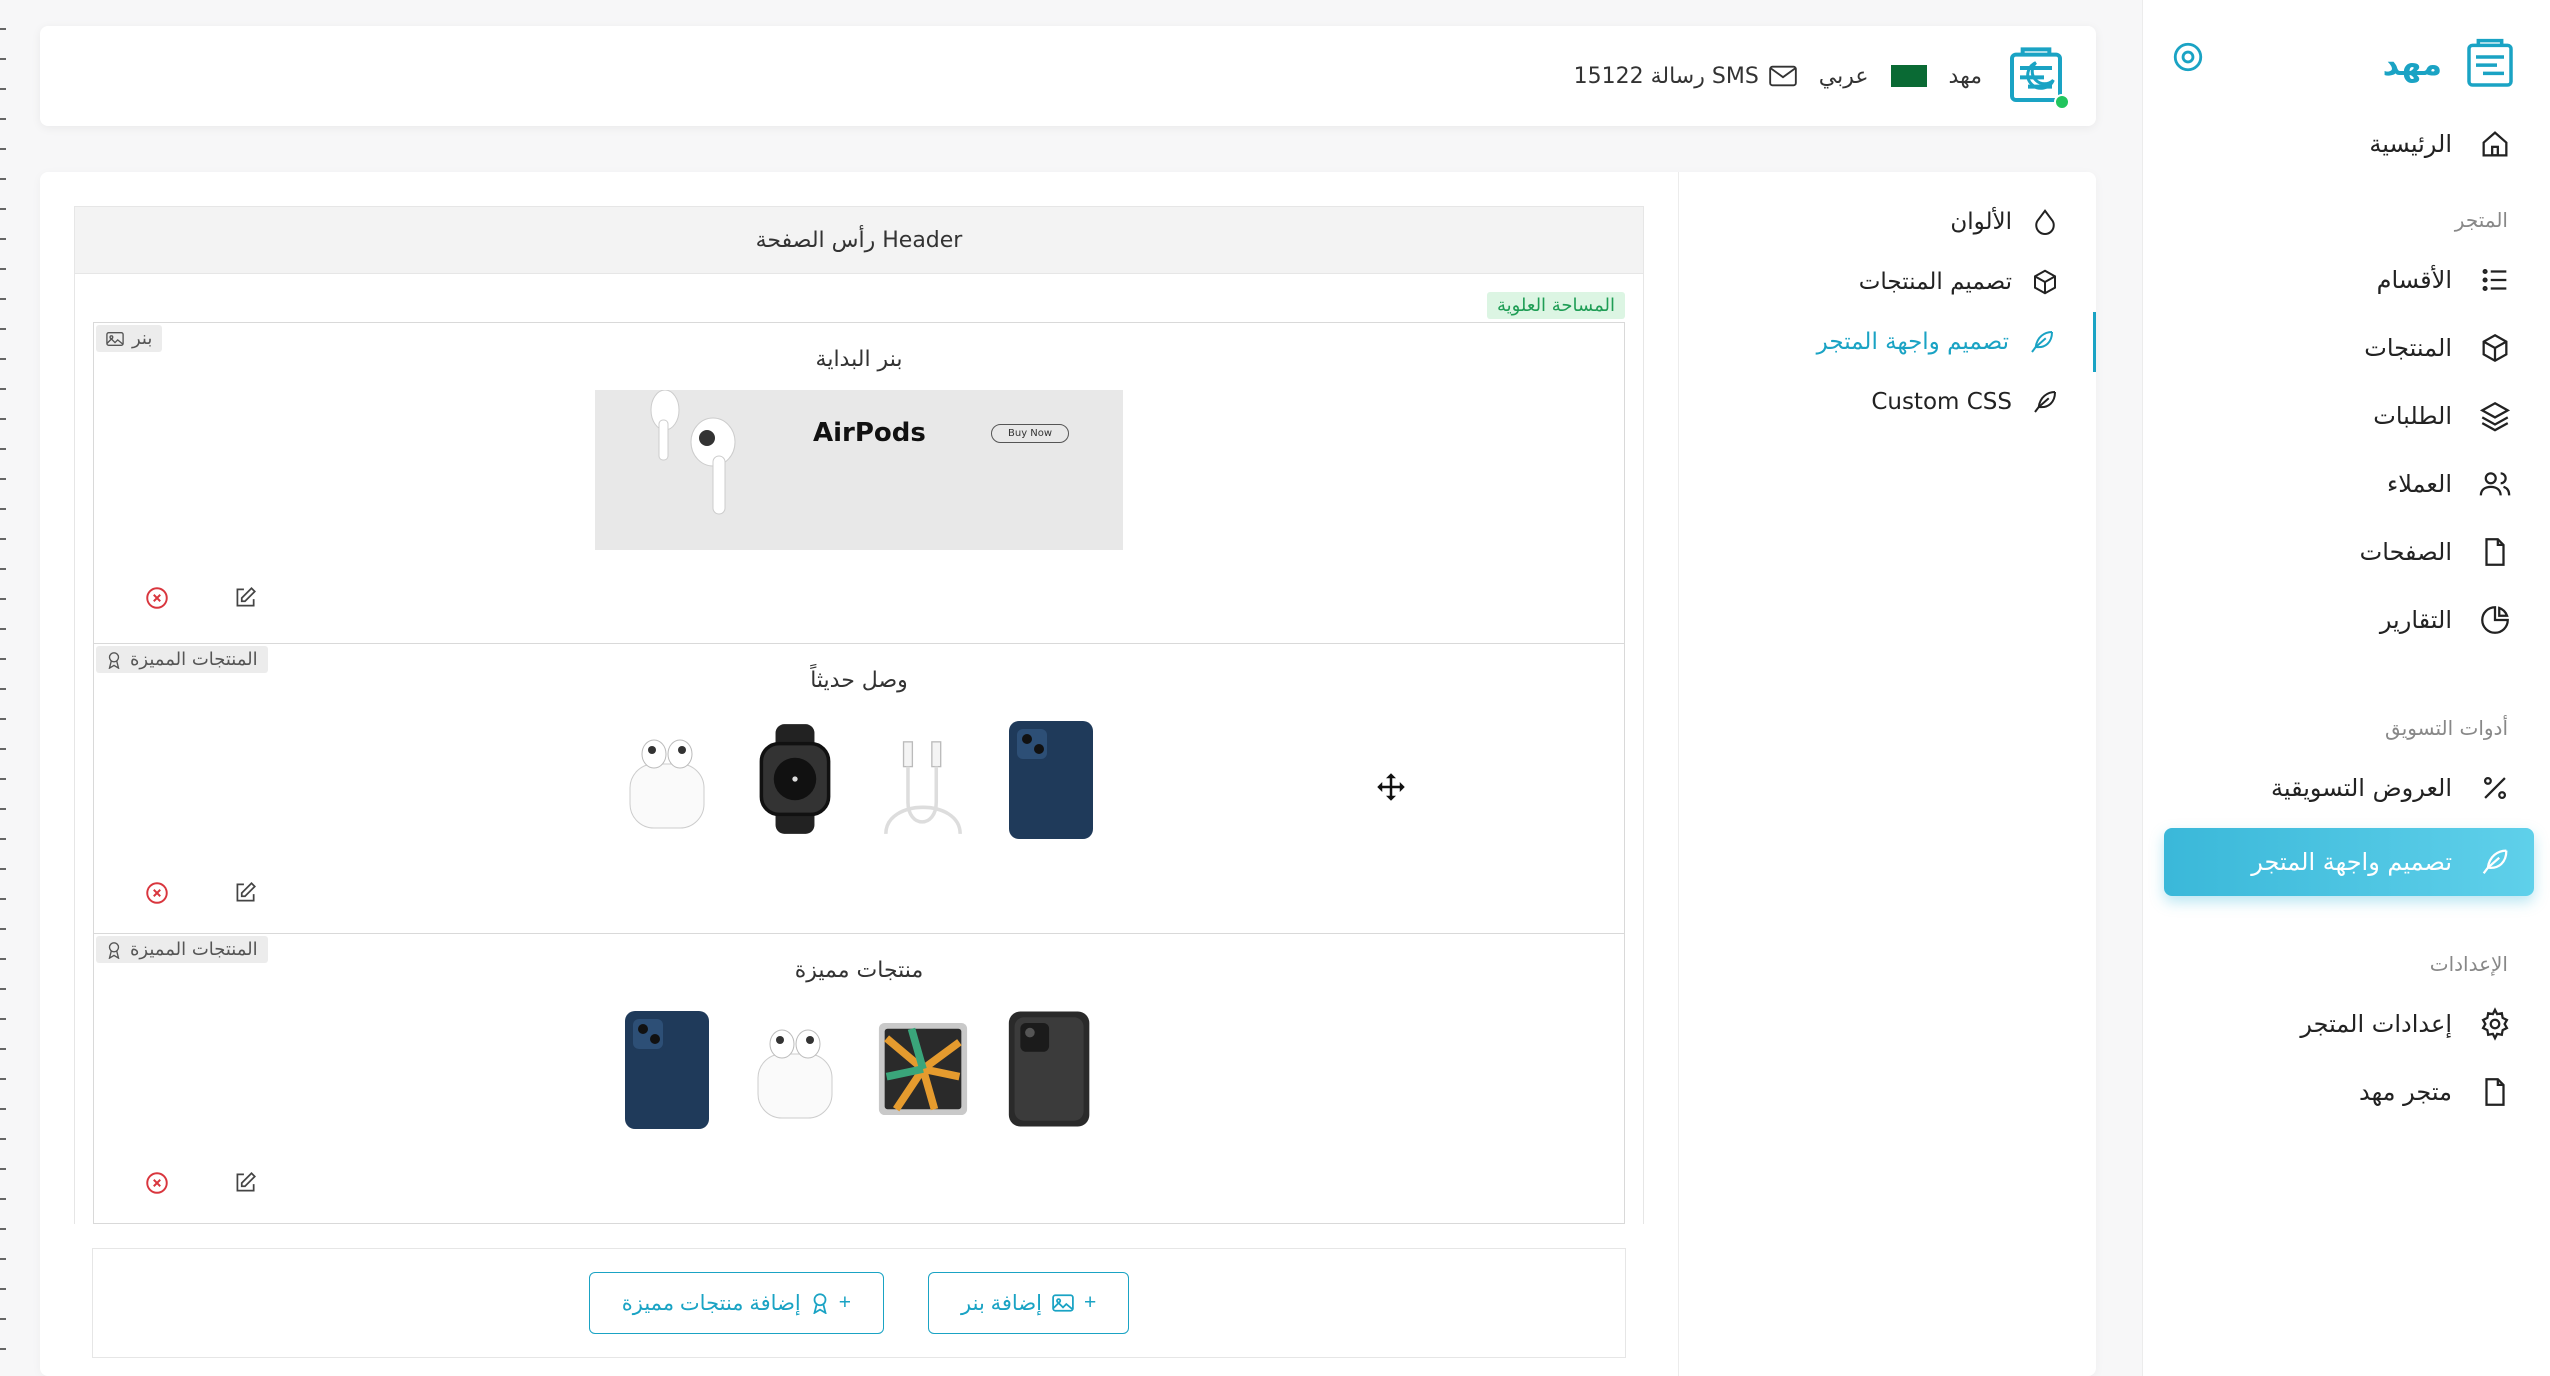  Describe the element at coordinates (693, 452) in the screenshot. I see `airpods-illustration` at that location.